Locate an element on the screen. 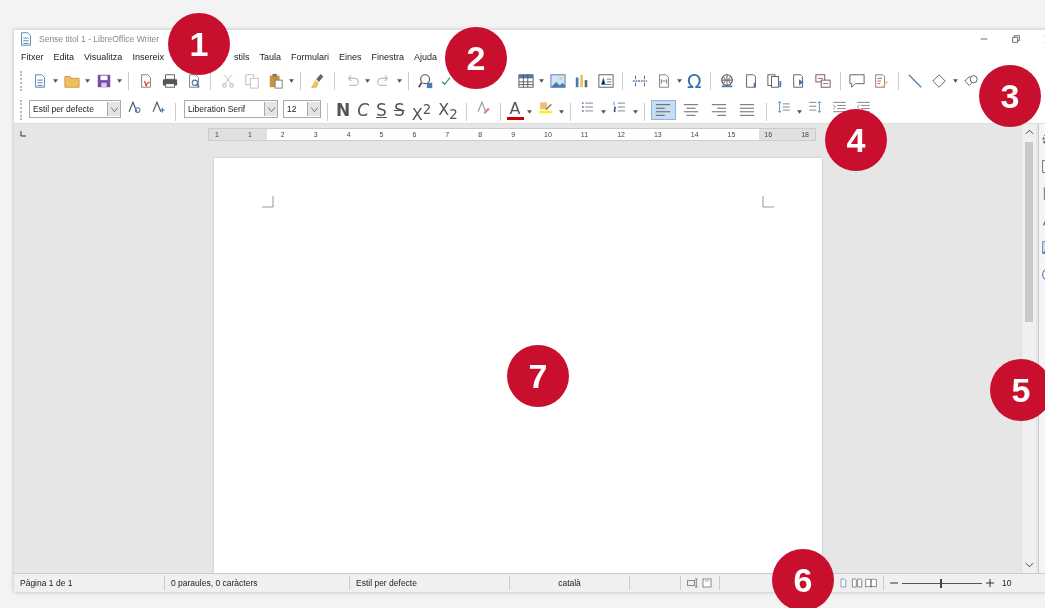 The image size is (1045, 608). restore-icon is located at coordinates (1016, 39).